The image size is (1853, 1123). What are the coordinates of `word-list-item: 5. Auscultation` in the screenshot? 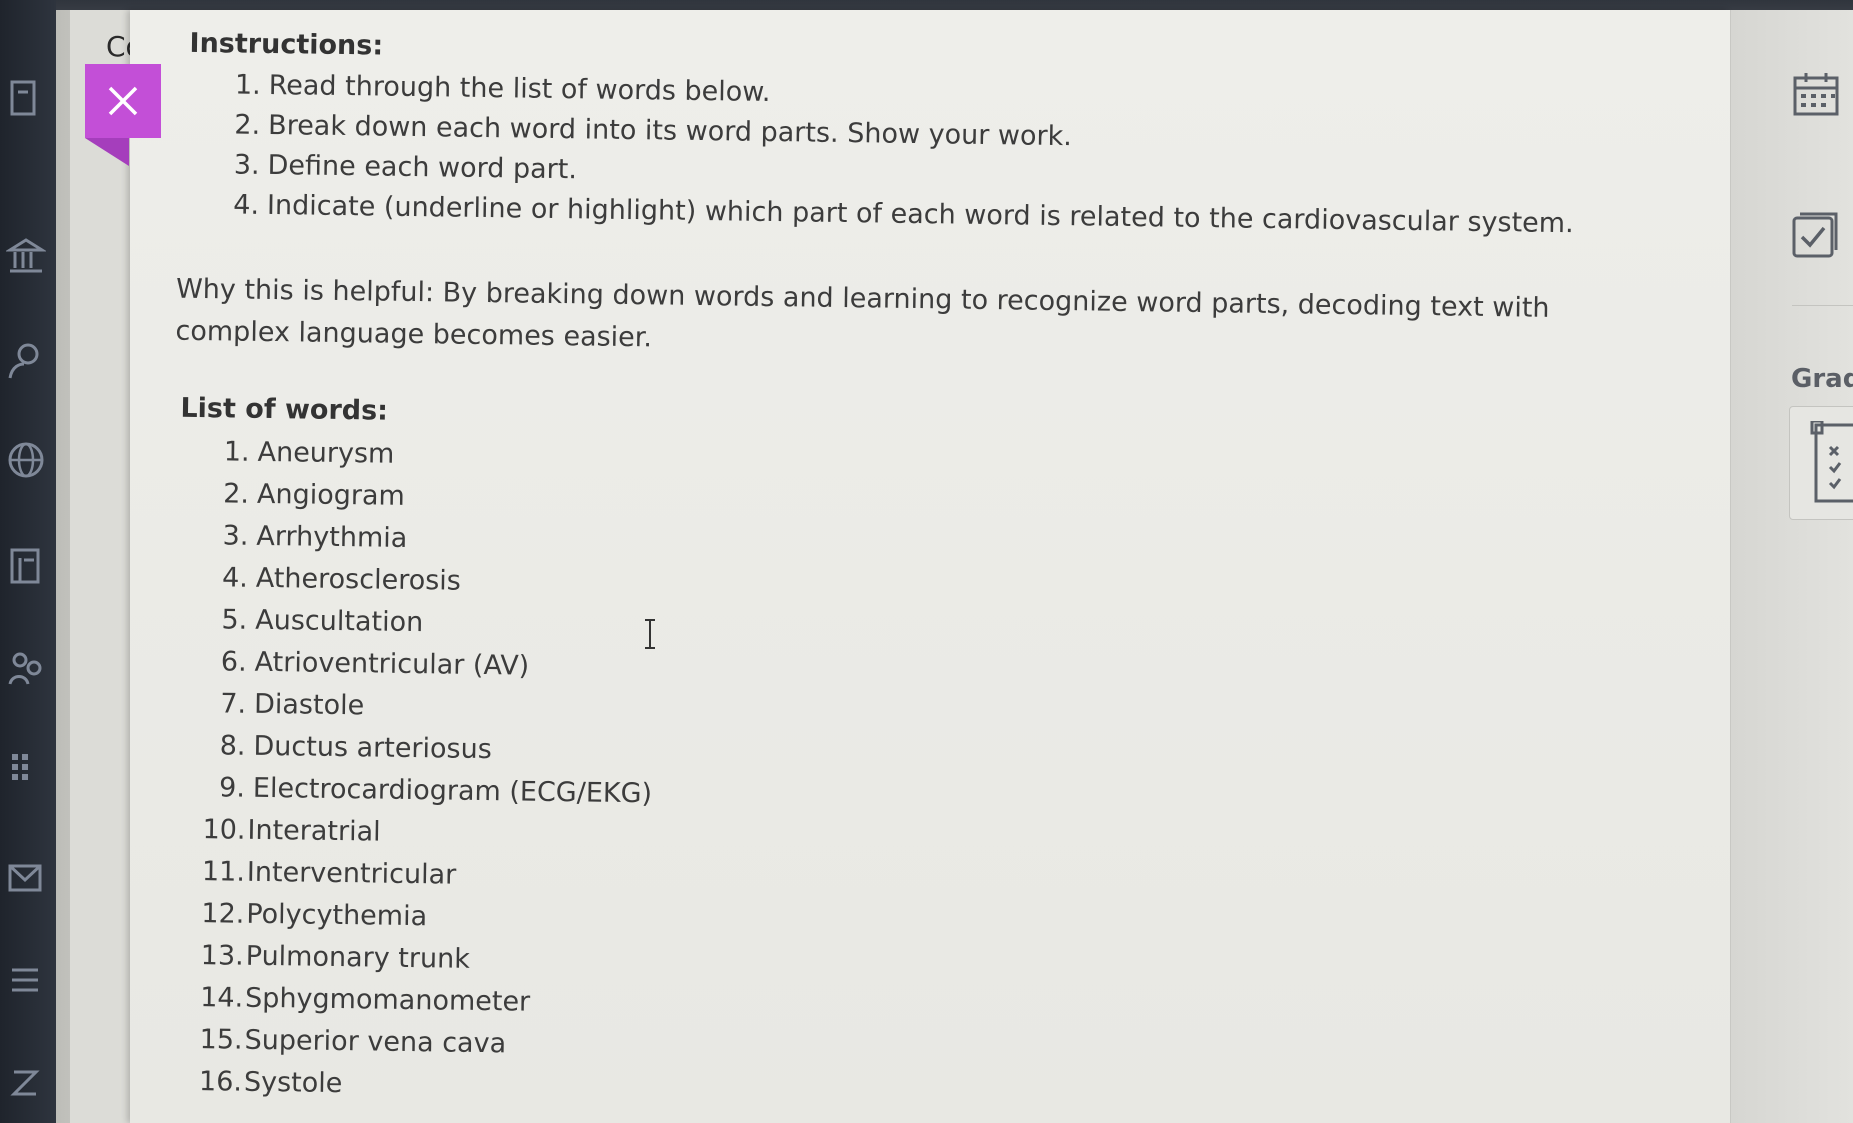 It's located at (322, 621).